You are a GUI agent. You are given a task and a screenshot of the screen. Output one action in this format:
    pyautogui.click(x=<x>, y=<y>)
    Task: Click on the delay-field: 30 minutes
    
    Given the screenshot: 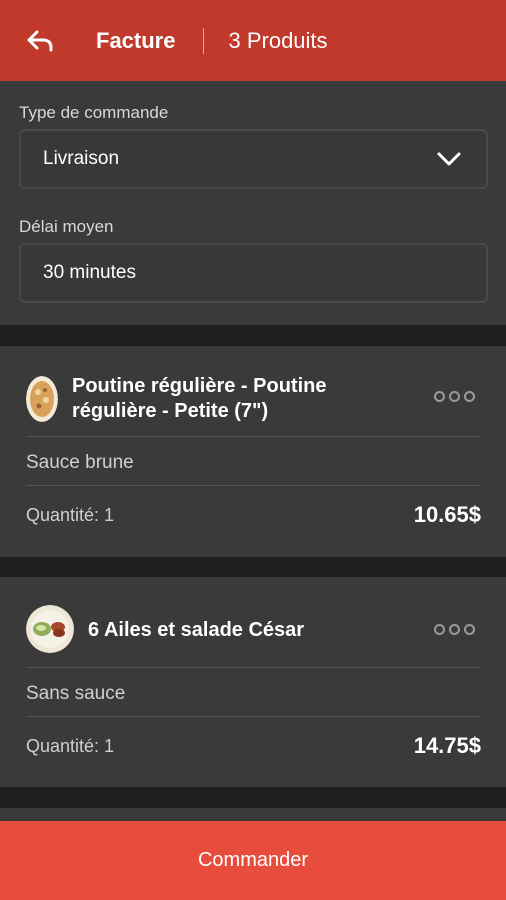 What is the action you would take?
    pyautogui.click(x=253, y=273)
    